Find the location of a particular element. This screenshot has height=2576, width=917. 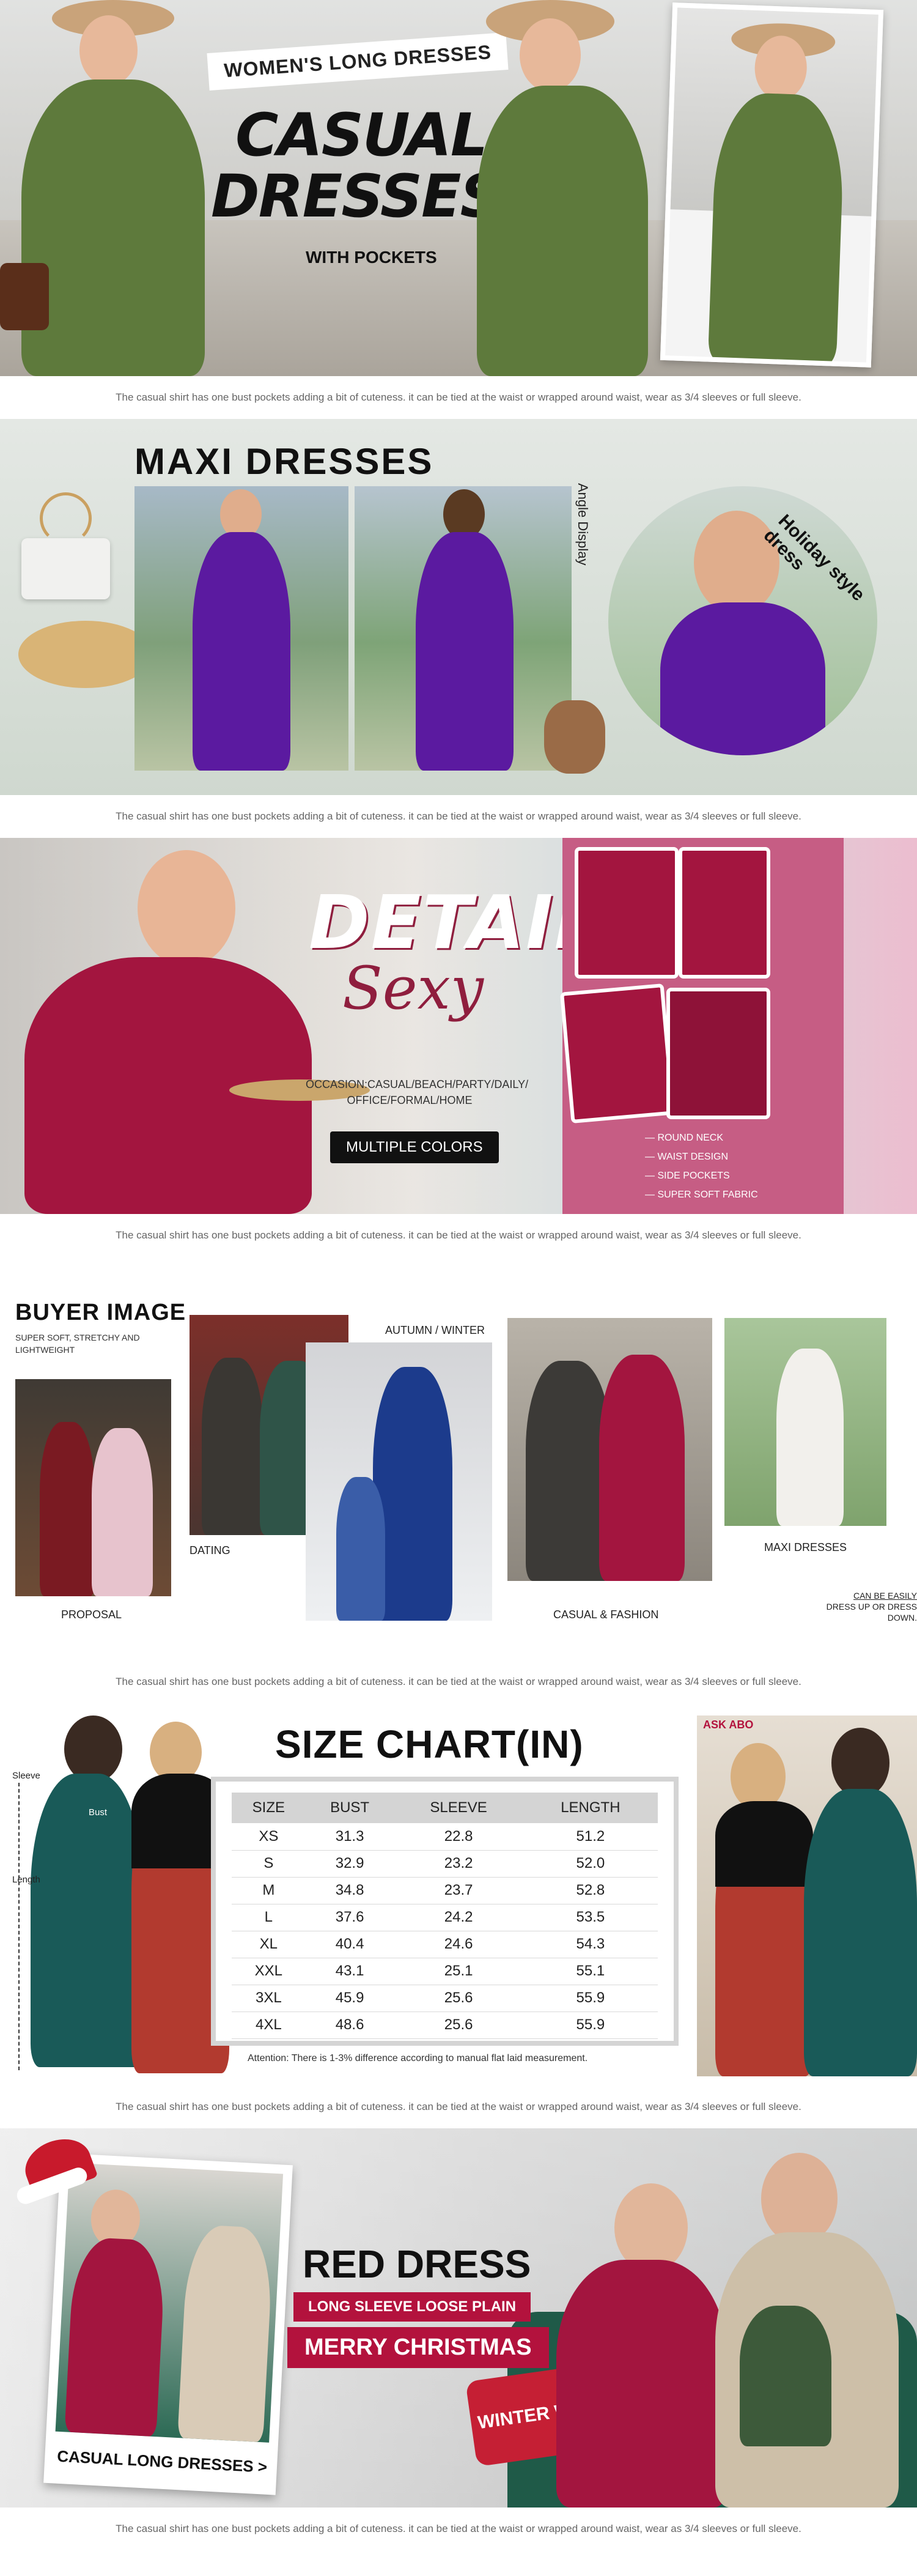

closeup-pocket is located at coordinates (617, 1053).